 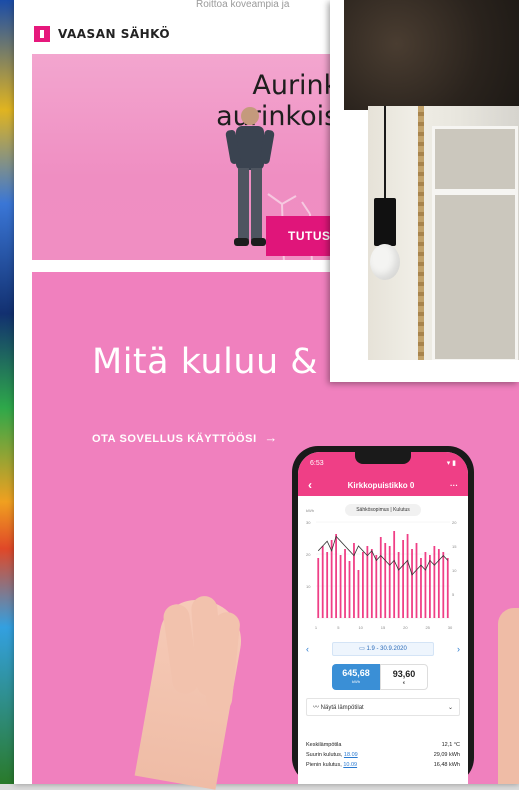 I want to click on stat-label: Suurin kulutus,, so click(x=324, y=755).